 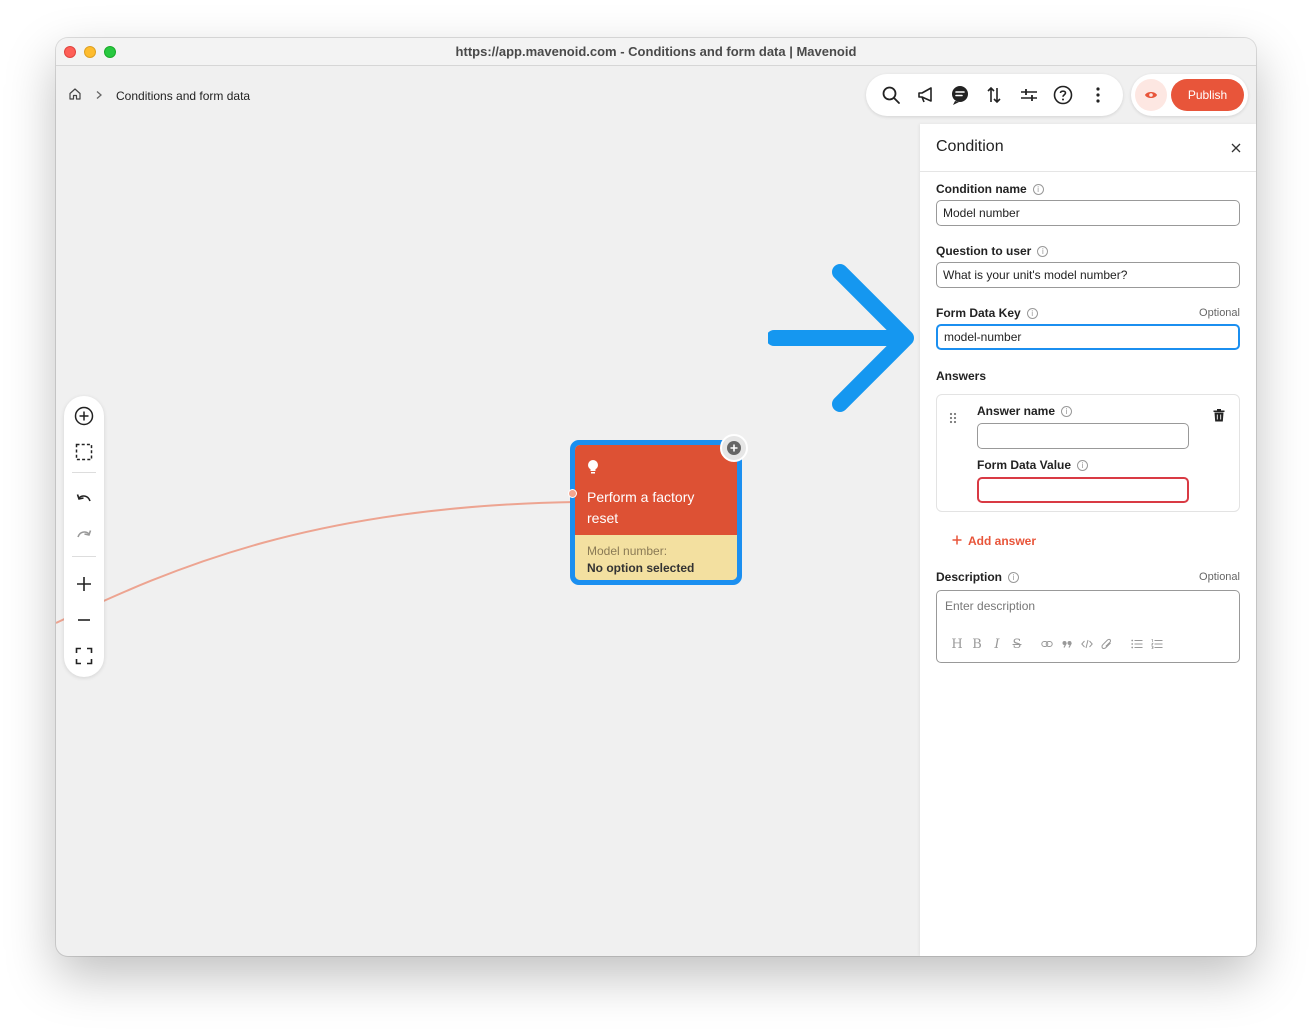 I want to click on eye-icon, so click(x=1151, y=95).